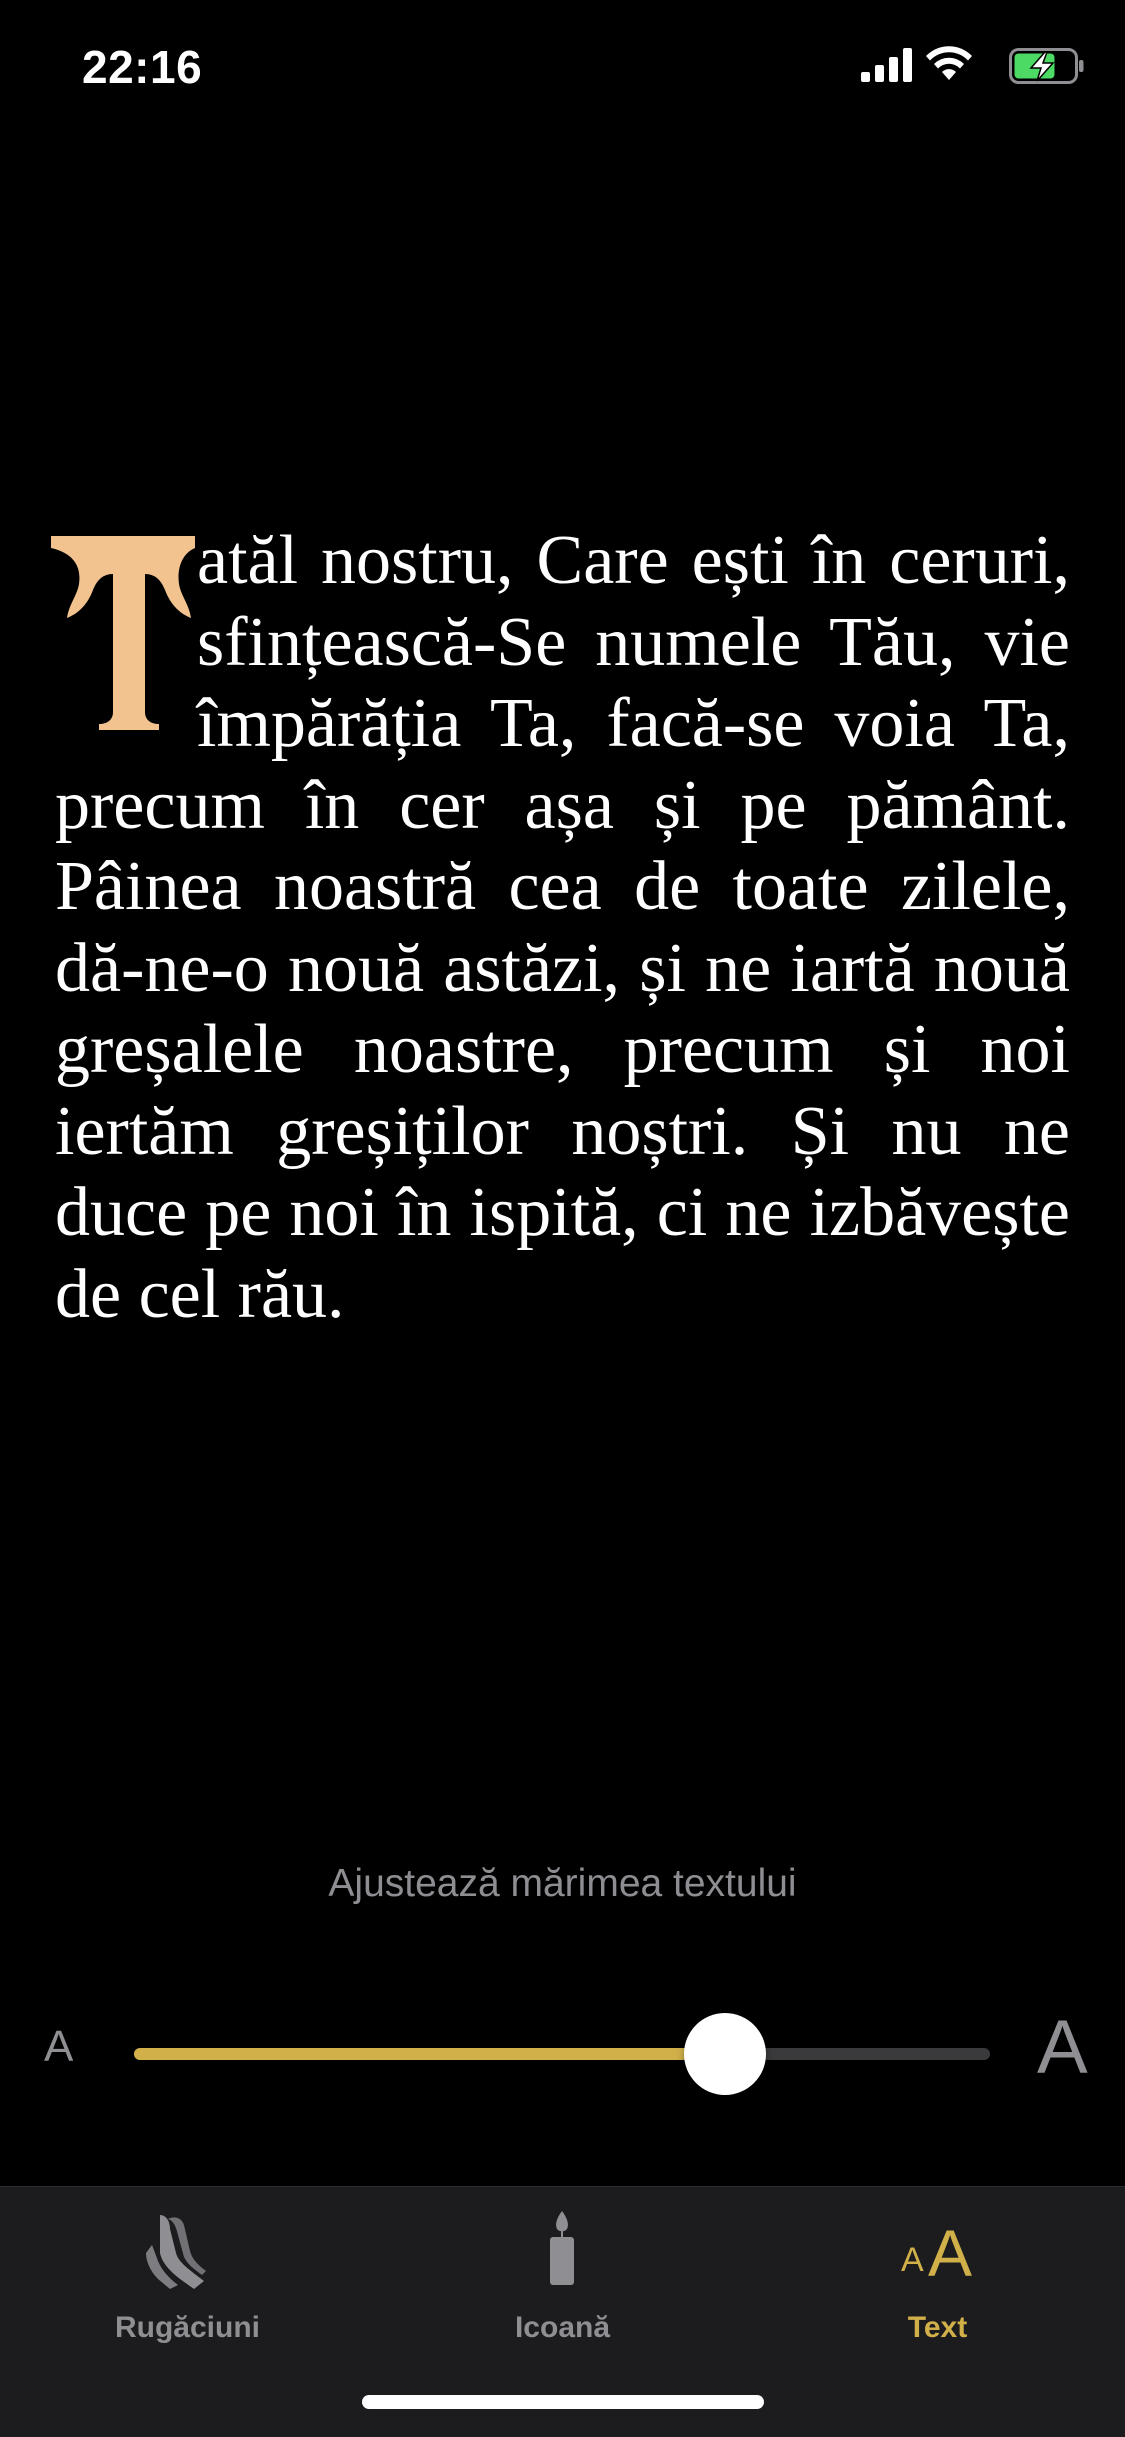  Describe the element at coordinates (950, 2253) in the screenshot. I see `text-size-icon-large: A` at that location.